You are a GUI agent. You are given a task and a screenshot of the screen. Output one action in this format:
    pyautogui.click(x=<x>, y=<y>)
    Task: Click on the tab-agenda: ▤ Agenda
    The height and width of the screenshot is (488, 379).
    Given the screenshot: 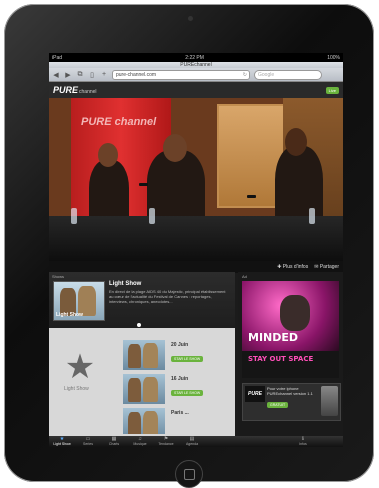 What is the action you would take?
    pyautogui.click(x=192, y=441)
    